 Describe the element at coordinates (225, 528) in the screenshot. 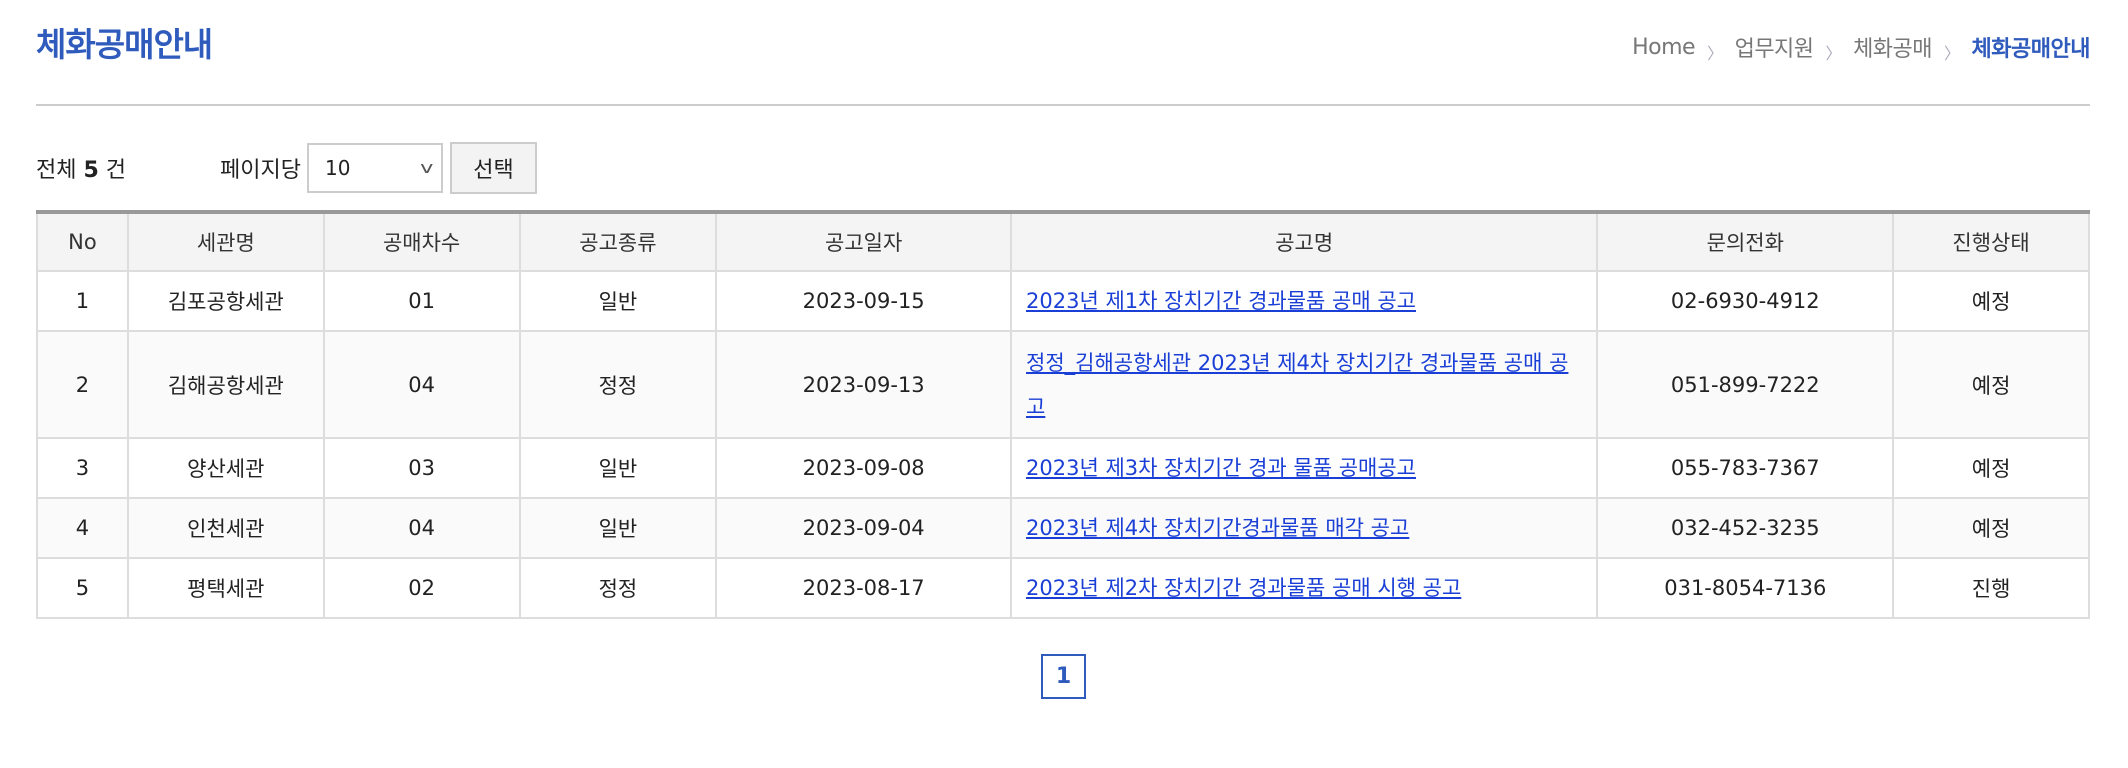

I see `cell-col-office: 인천세관` at that location.